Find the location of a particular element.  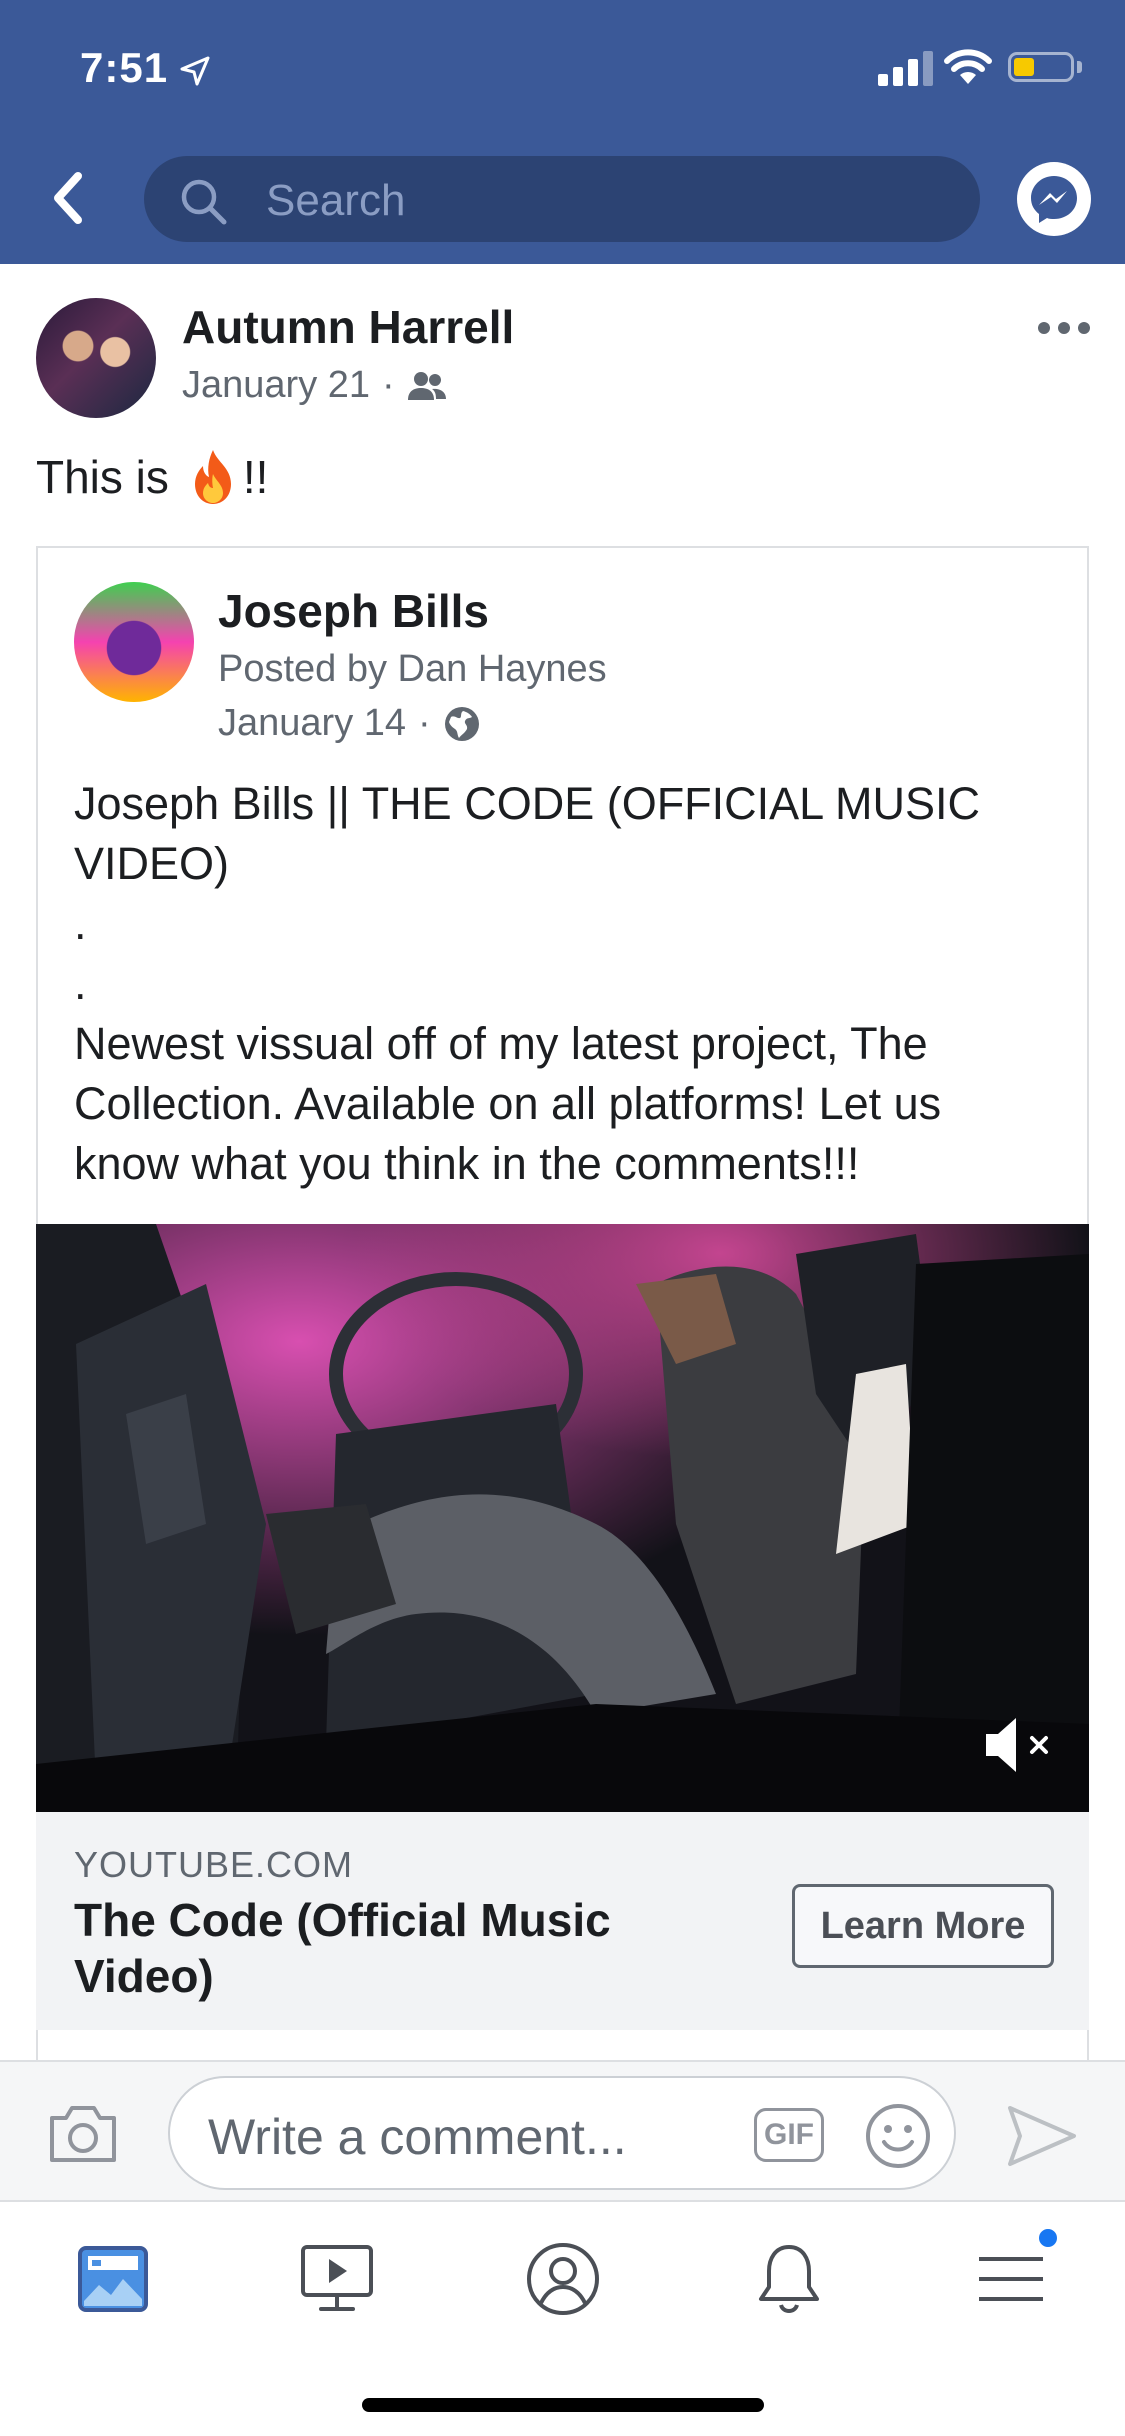

learn-more-button: Learn More is located at coordinates (923, 1926).